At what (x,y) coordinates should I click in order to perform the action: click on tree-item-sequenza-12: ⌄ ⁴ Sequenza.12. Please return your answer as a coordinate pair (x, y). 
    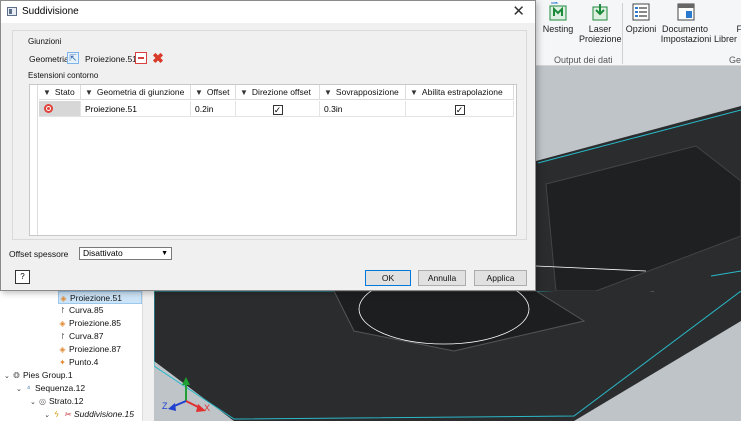
    Looking at the image, I should click on (50, 388).